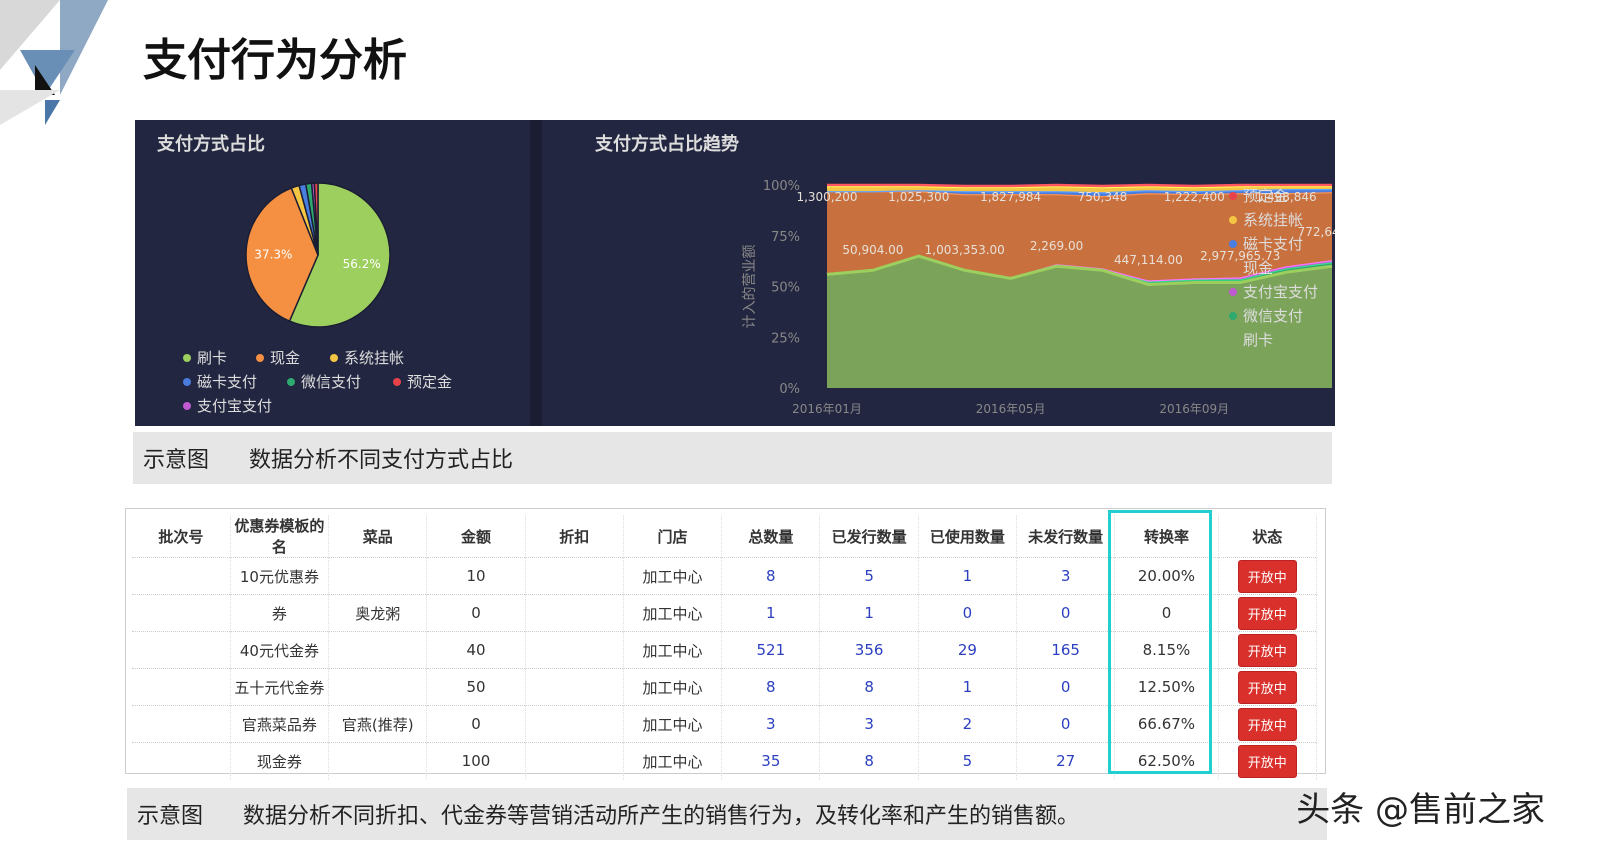  Describe the element at coordinates (1010, 197) in the screenshot. I see `data-label: 1,827,984` at that location.